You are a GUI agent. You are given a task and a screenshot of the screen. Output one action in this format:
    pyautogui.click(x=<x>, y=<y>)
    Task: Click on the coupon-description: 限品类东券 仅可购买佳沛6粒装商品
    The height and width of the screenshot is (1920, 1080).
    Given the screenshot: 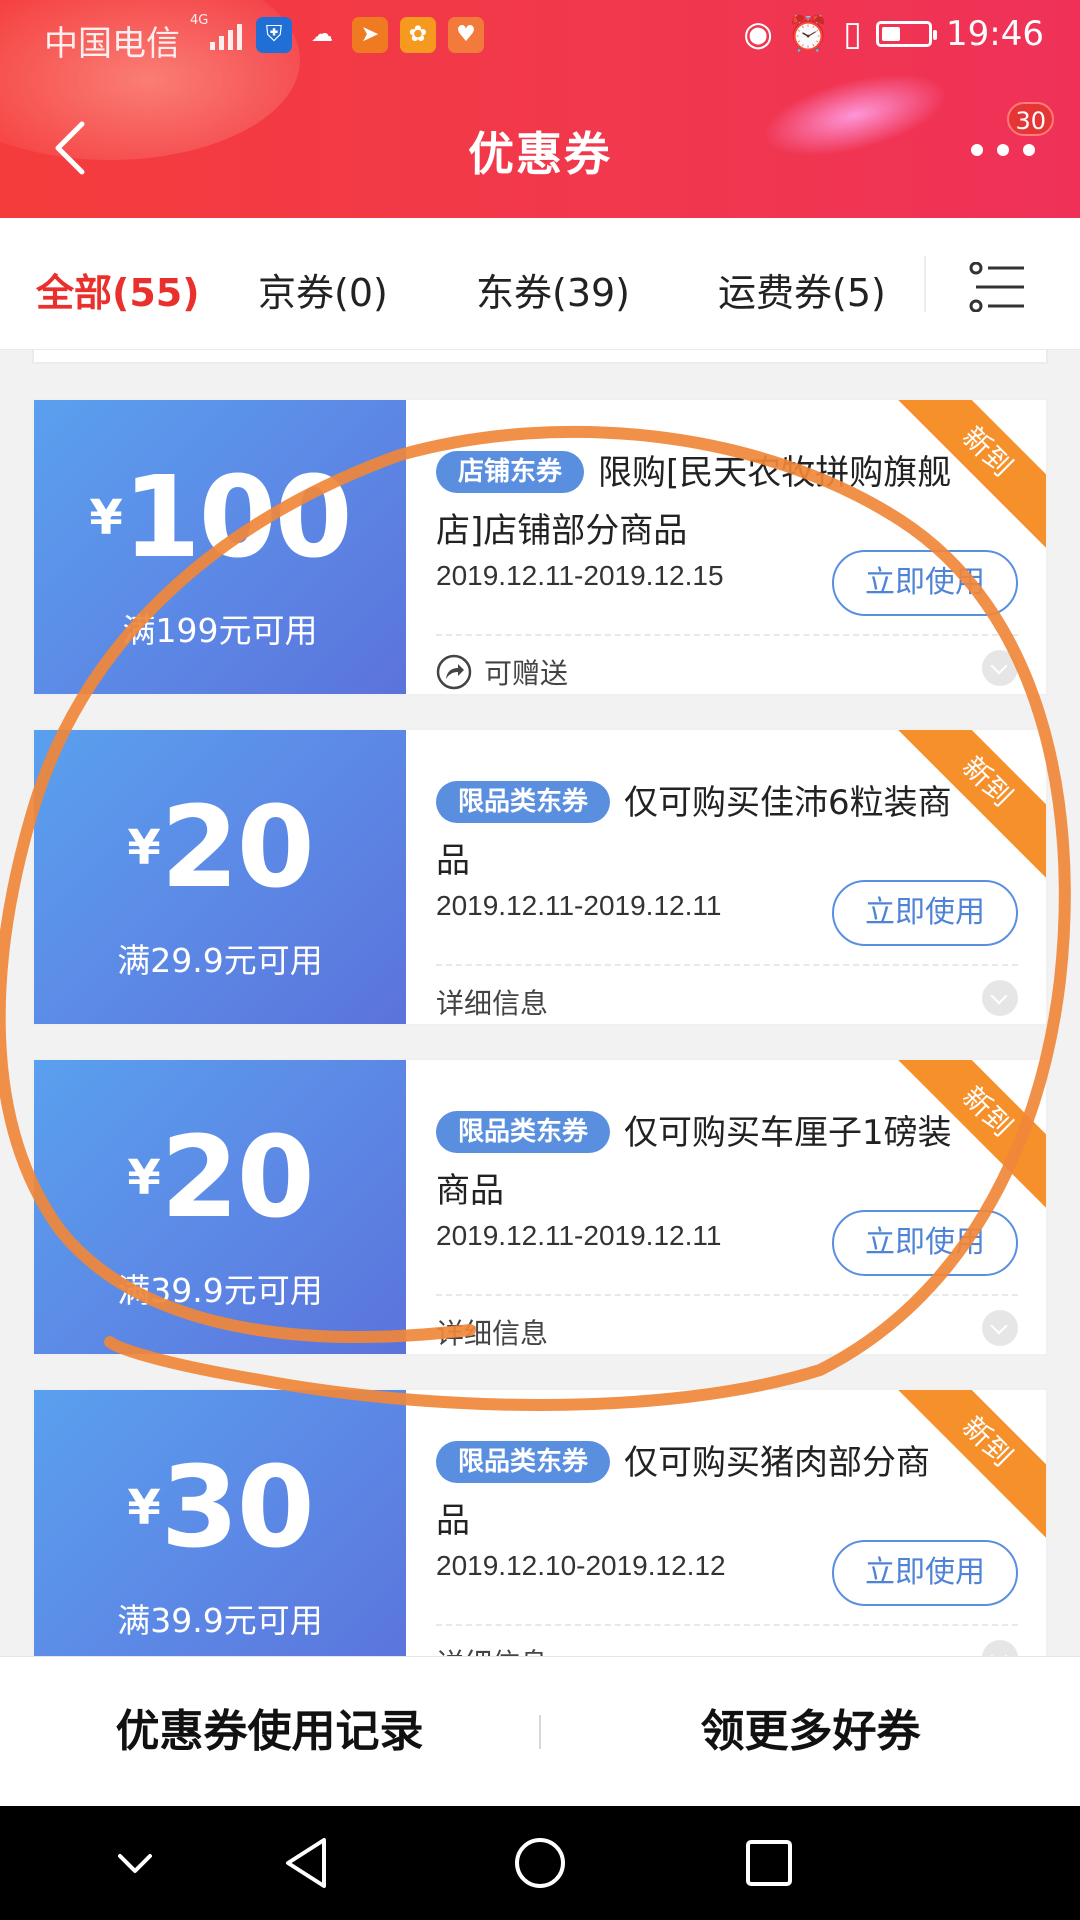 What is the action you would take?
    pyautogui.click(x=694, y=831)
    